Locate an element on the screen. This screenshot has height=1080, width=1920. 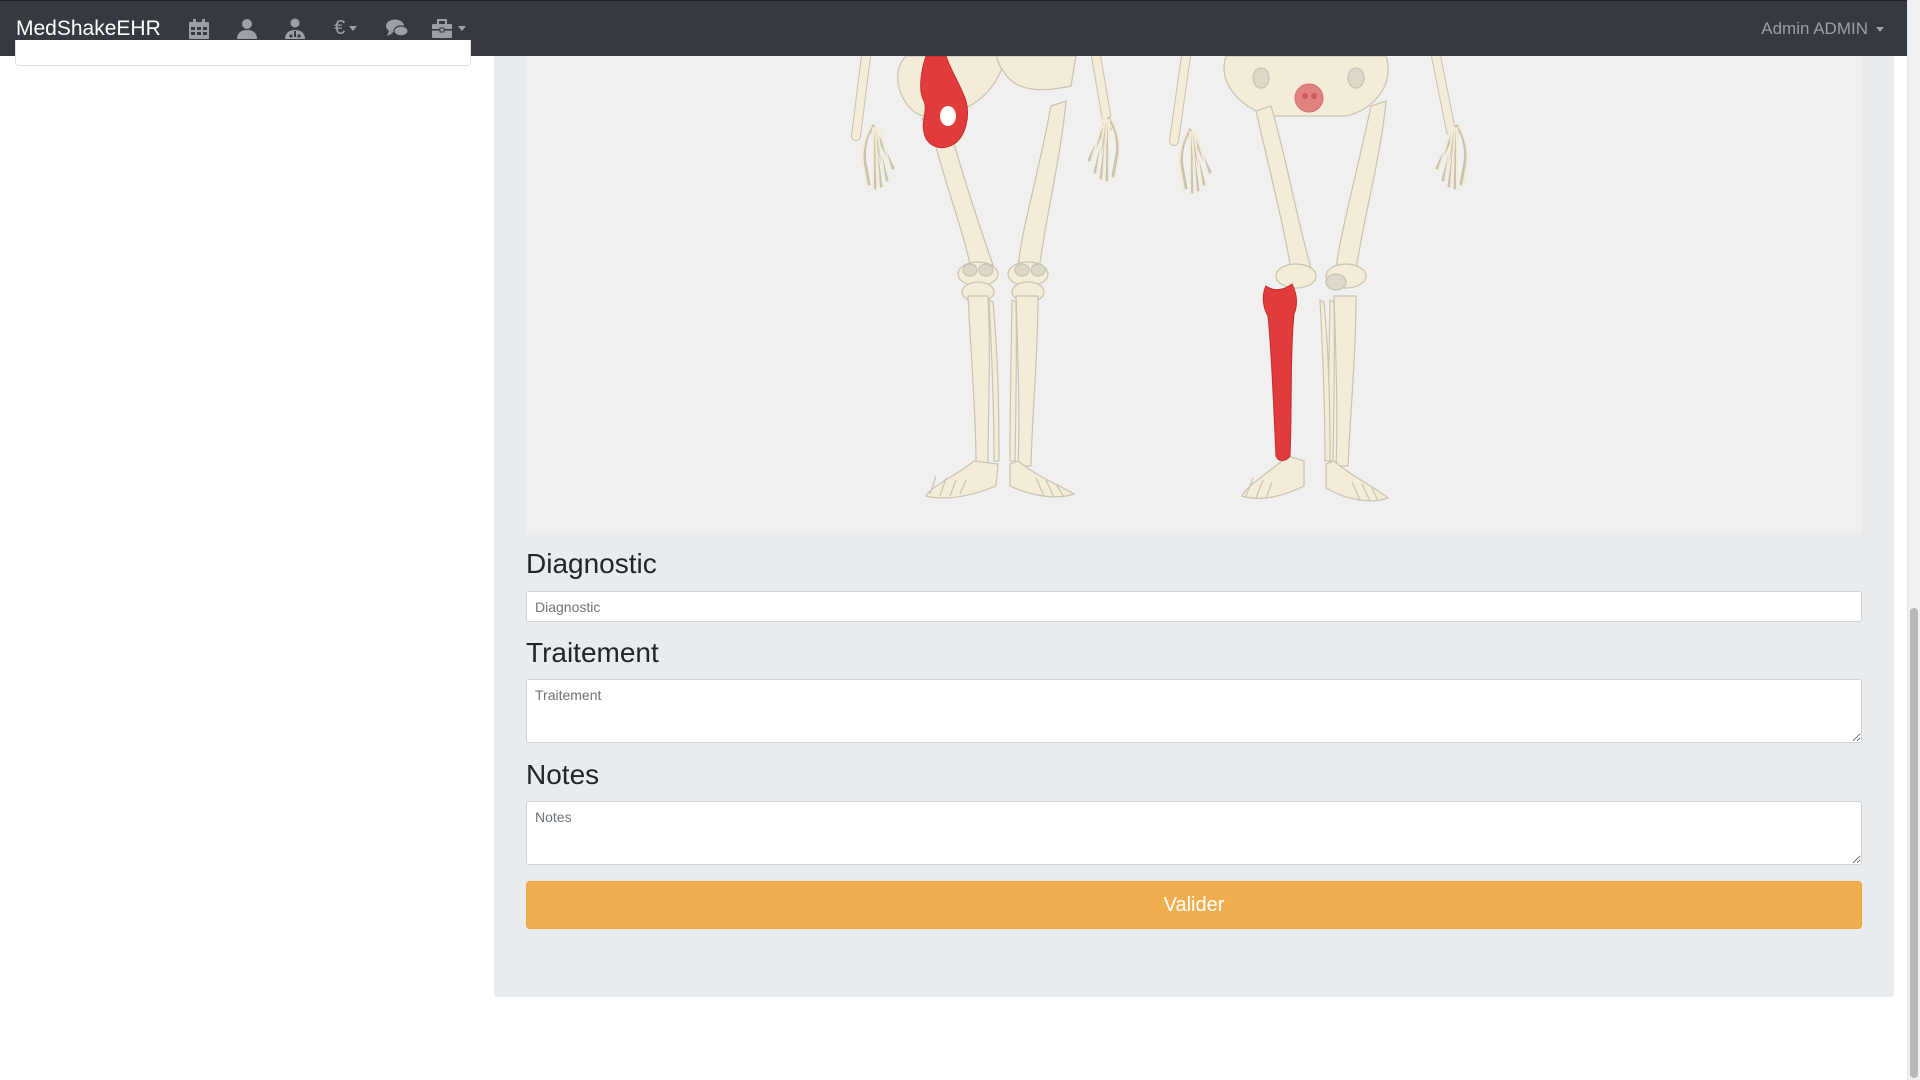
skeleton-back is located at coordinates (1312, 279).